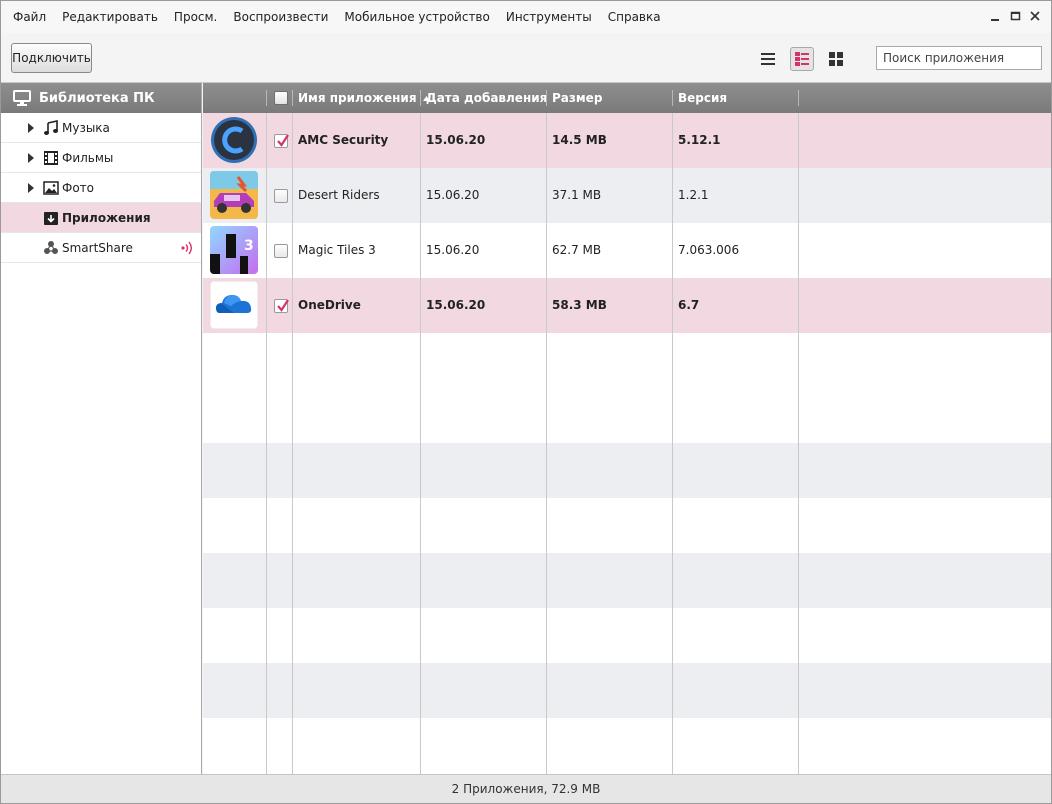 The height and width of the screenshot is (804, 1052). What do you see at coordinates (101, 188) in the screenshot?
I see `sidebar-item-photos: Фото` at bounding box center [101, 188].